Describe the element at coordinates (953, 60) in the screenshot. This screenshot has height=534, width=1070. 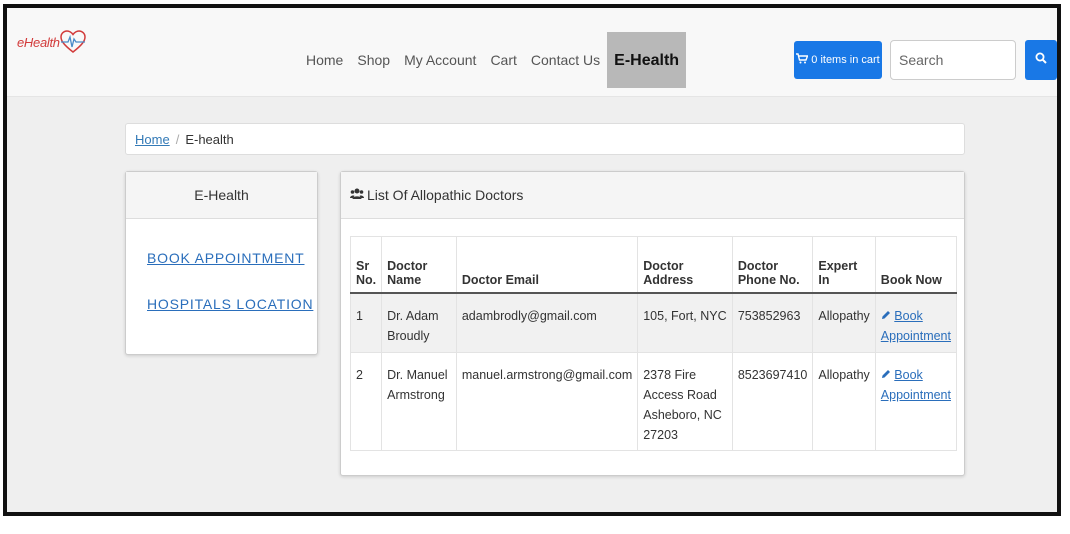
I see `search-input` at that location.